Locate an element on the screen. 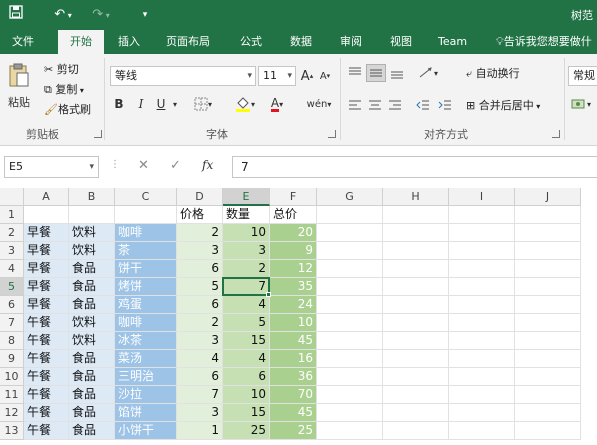  cell-h3 is located at coordinates (416, 251).